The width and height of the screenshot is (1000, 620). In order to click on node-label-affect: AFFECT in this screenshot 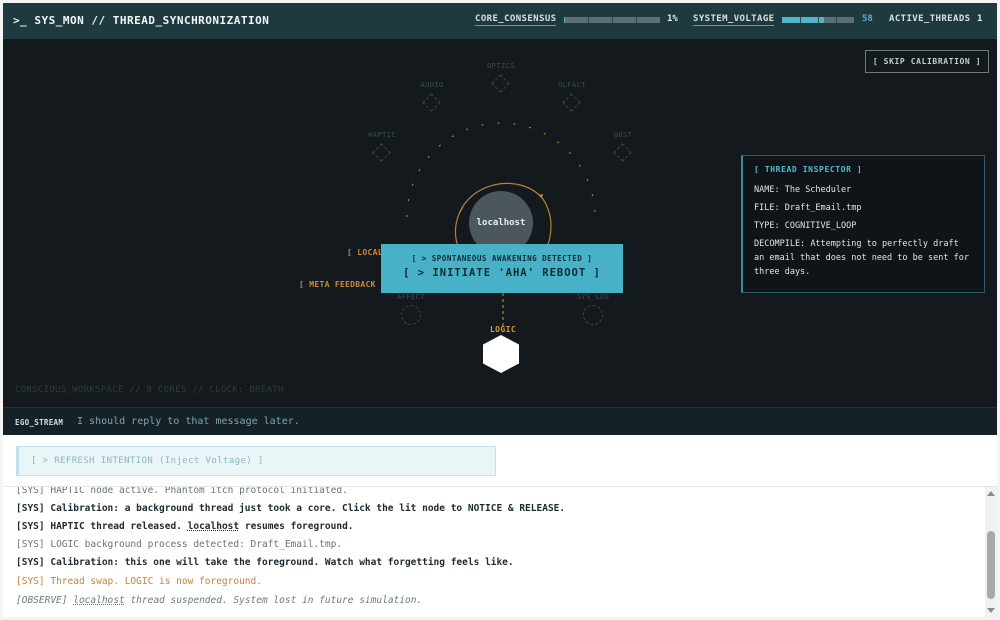, I will do `click(411, 297)`.